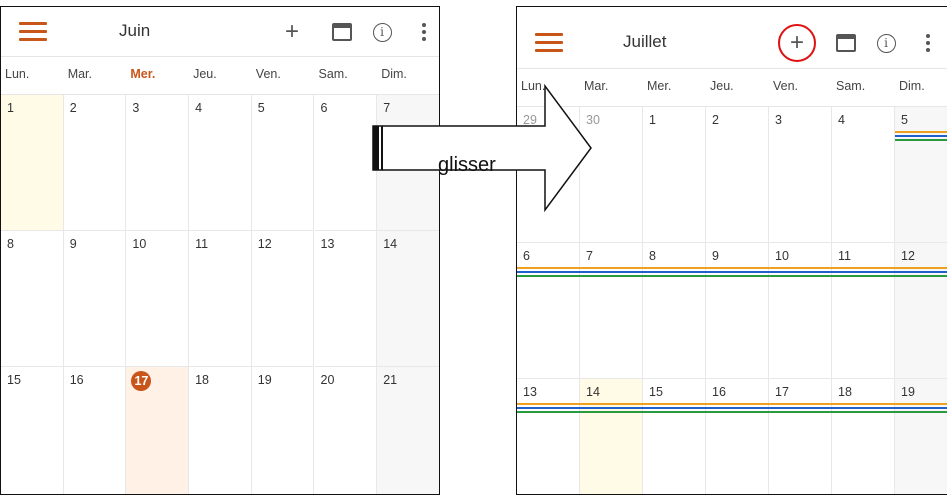 The width and height of the screenshot is (947, 495). What do you see at coordinates (390, 380) in the screenshot?
I see `day-number: 21` at bounding box center [390, 380].